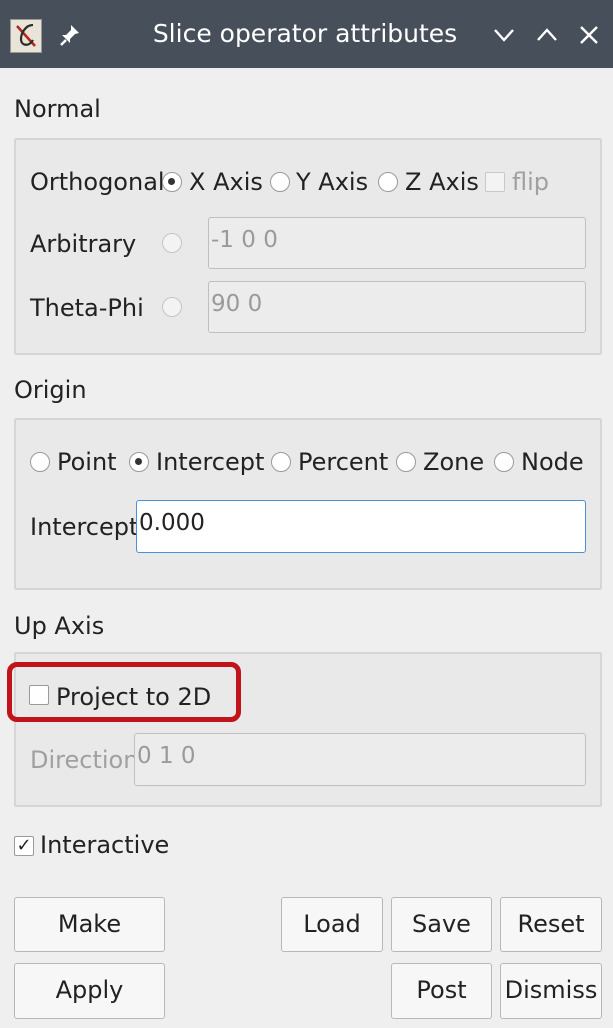 This screenshot has width=613, height=1028. What do you see at coordinates (332, 924) in the screenshot?
I see `load-button: Load` at bounding box center [332, 924].